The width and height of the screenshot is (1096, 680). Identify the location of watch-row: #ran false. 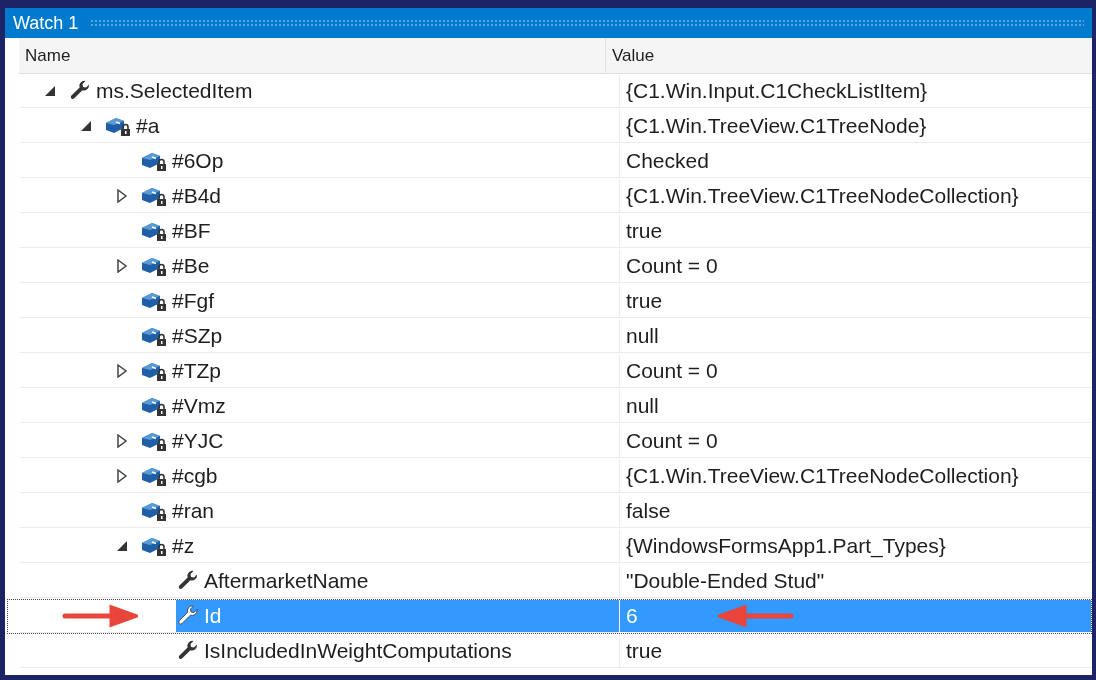
(549, 511).